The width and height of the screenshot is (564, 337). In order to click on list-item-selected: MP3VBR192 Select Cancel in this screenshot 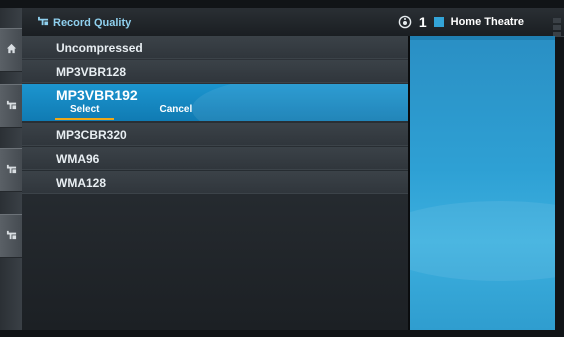, I will do `click(215, 102)`.